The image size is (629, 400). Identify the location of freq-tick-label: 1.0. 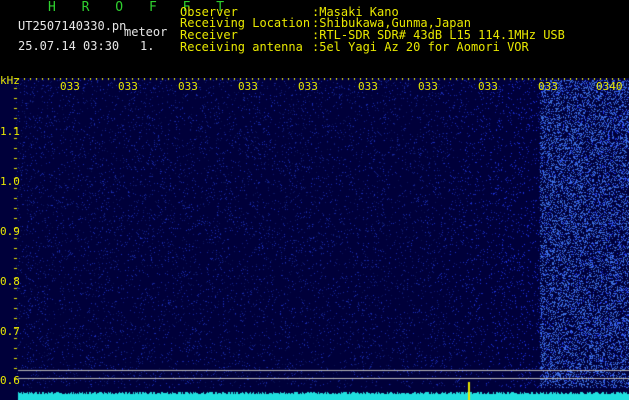
(10, 181).